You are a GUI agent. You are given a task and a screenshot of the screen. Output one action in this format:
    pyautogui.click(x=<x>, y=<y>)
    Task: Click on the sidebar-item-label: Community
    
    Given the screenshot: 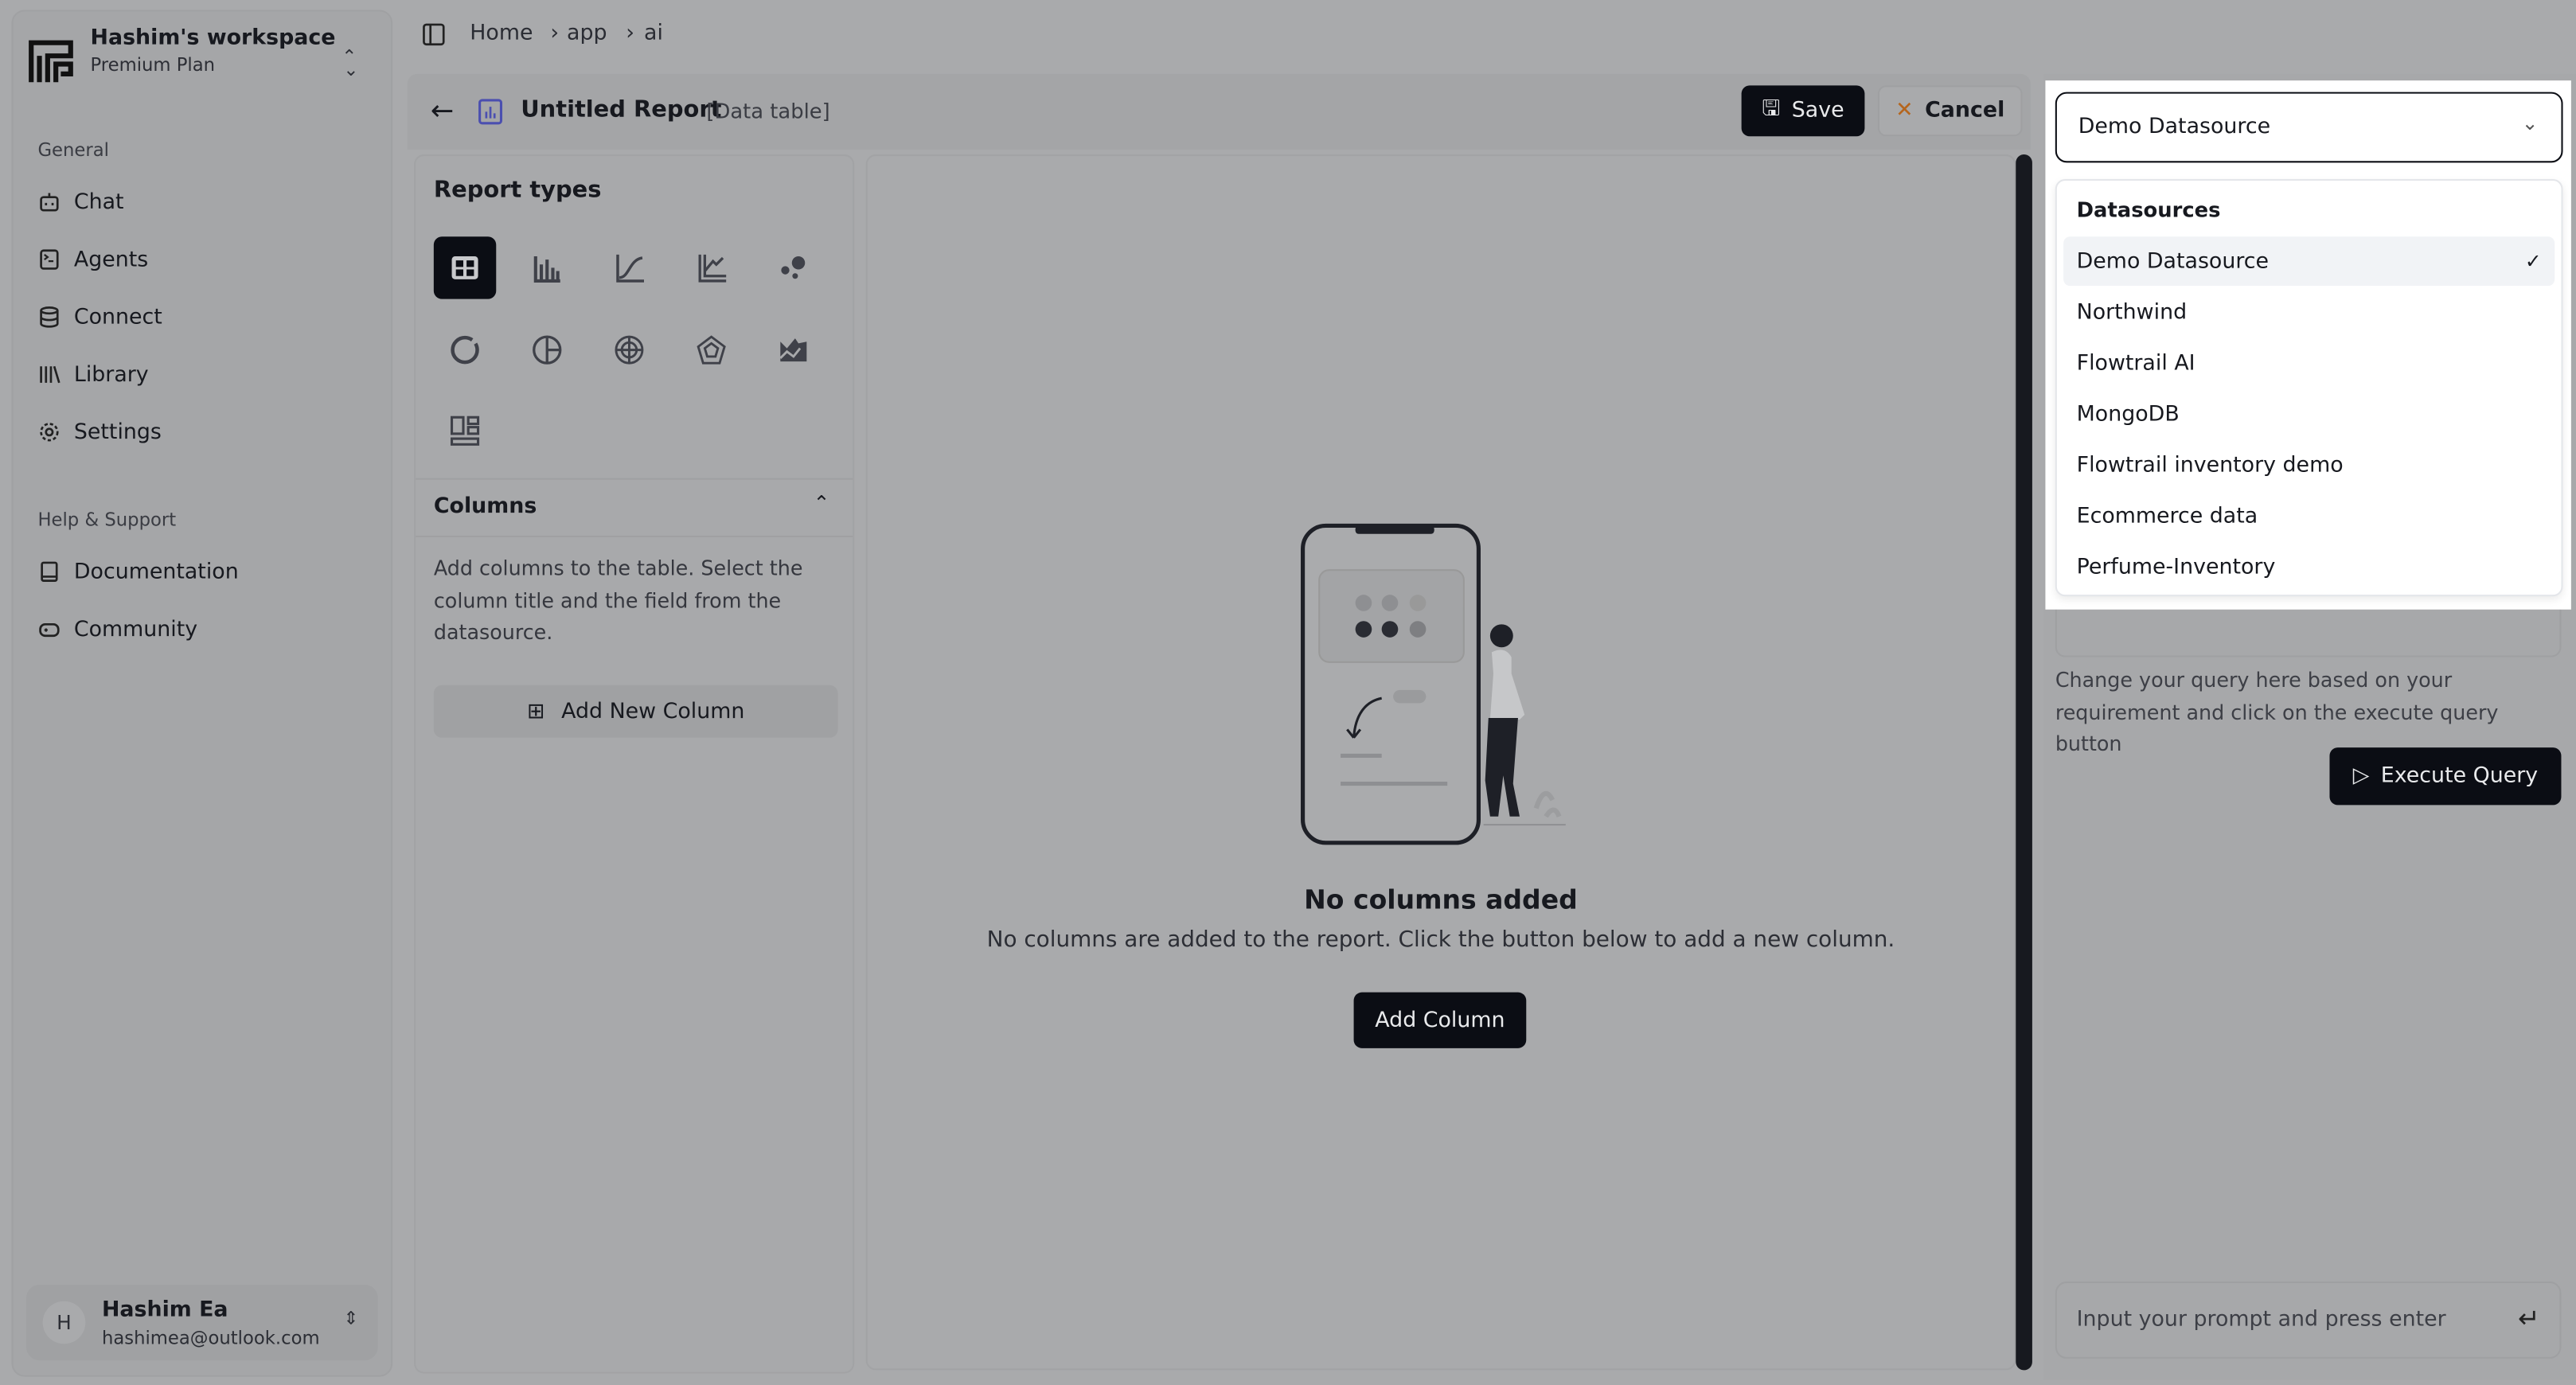 What is the action you would take?
    pyautogui.click(x=135, y=630)
    